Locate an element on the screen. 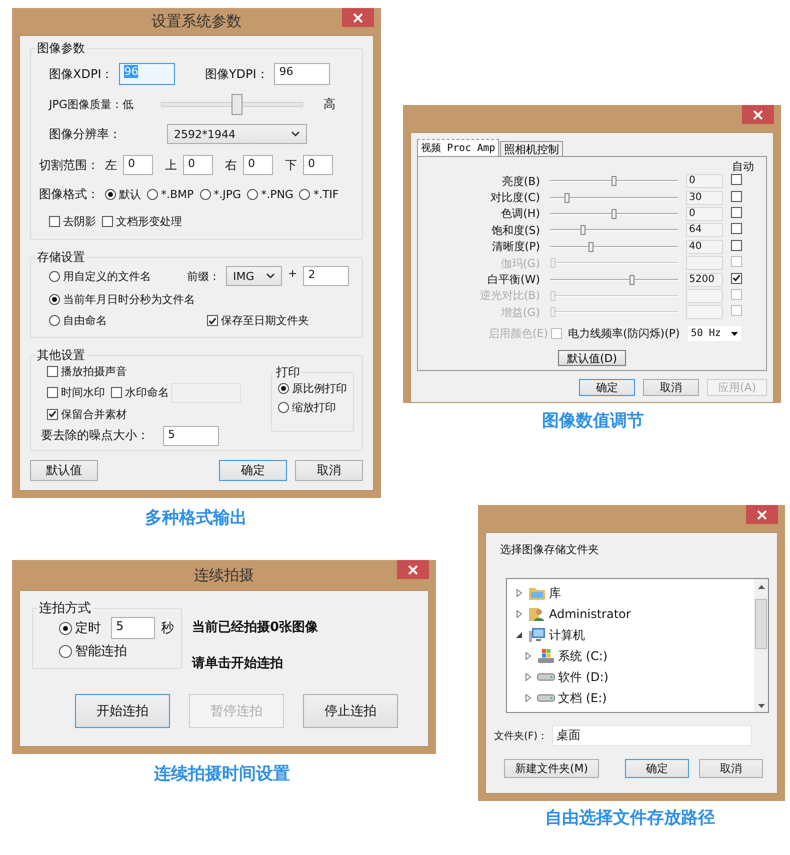 The image size is (790, 855). field-label: 前缀： is located at coordinates (203, 276).